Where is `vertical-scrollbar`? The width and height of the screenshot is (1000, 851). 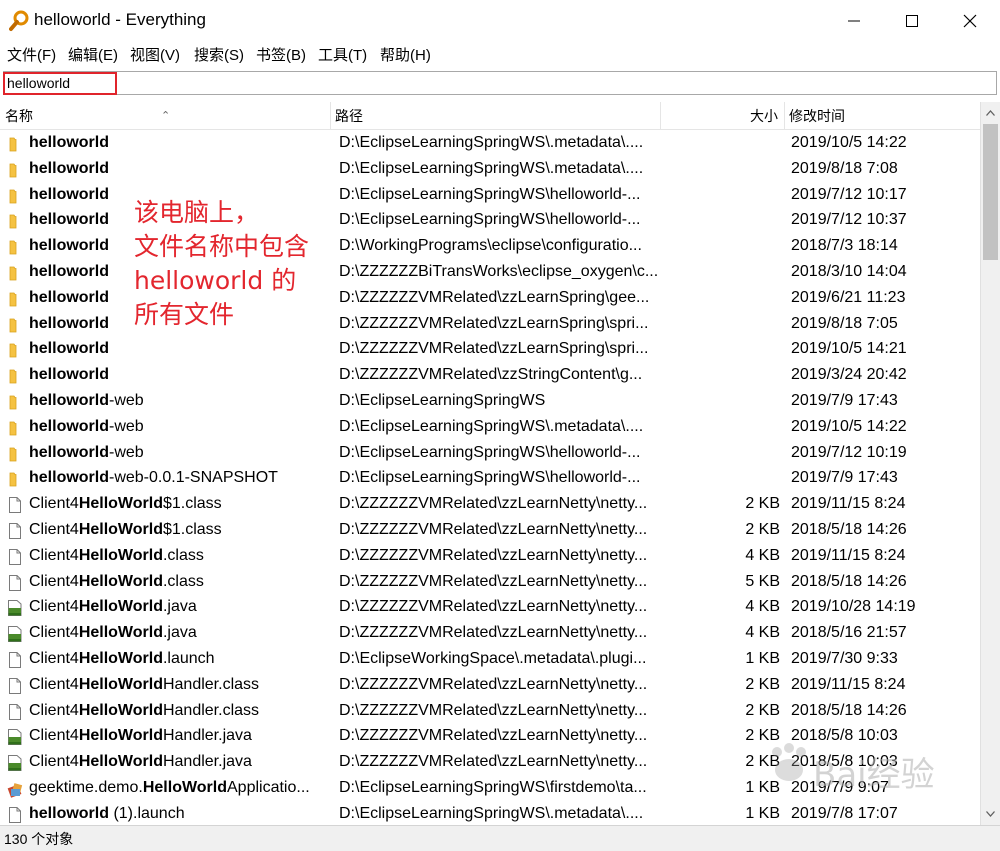
vertical-scrollbar is located at coordinates (990, 463).